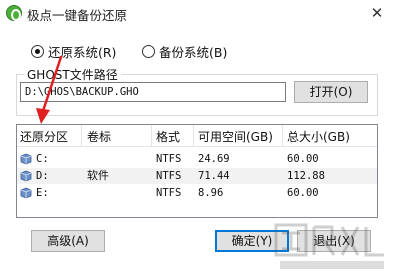  I want to click on row-label: 软件, so click(98, 175).